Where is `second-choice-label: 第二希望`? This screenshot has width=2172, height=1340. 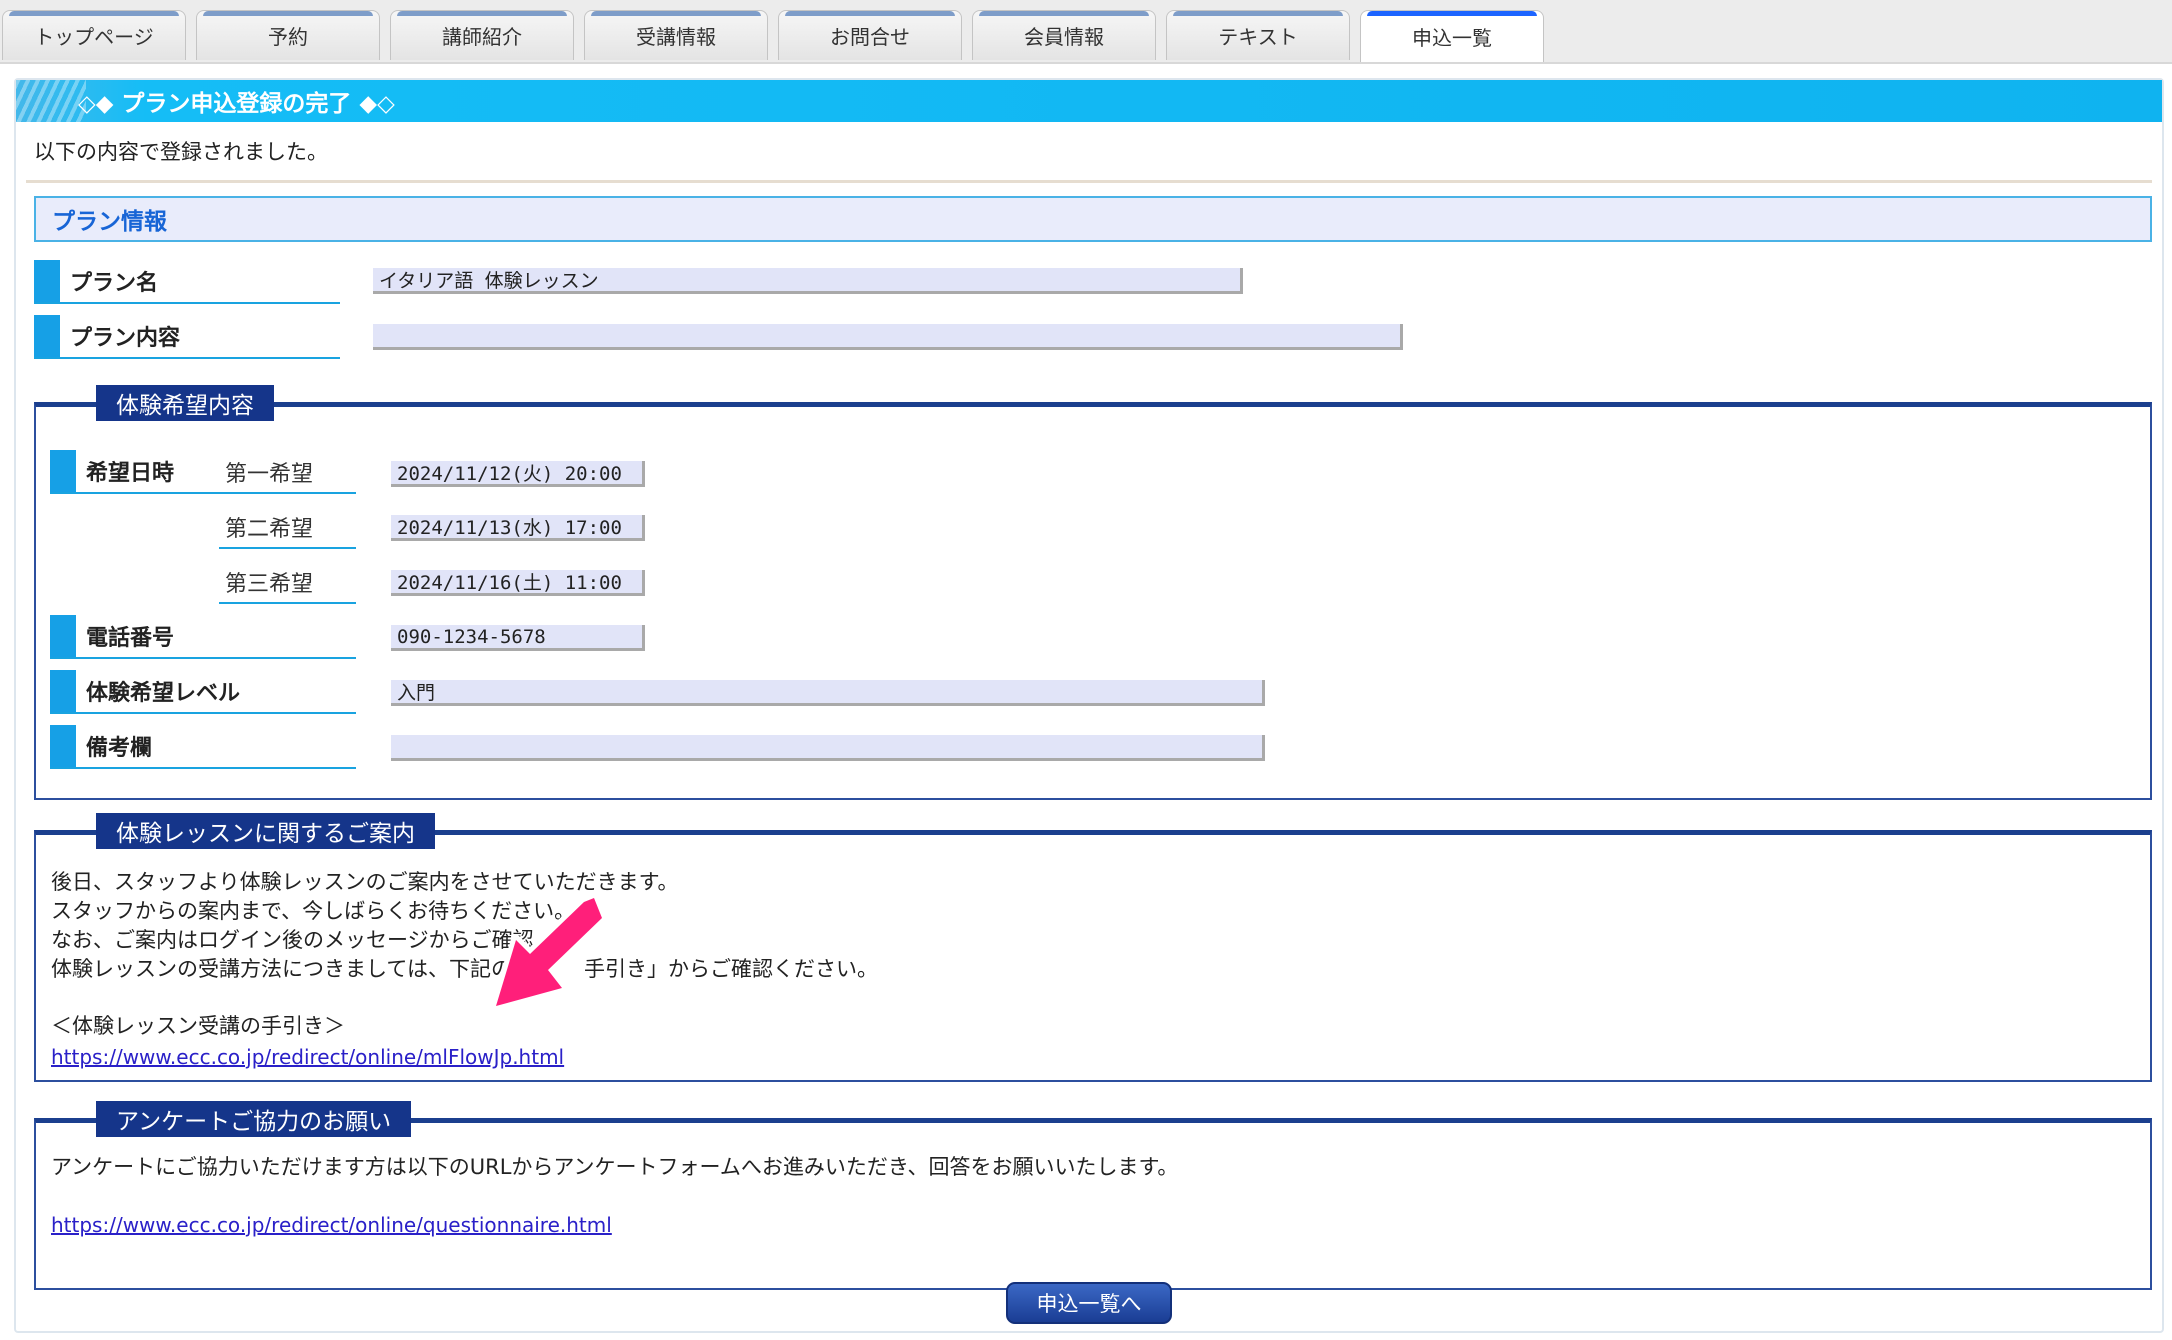 second-choice-label: 第二希望 is located at coordinates (287, 528).